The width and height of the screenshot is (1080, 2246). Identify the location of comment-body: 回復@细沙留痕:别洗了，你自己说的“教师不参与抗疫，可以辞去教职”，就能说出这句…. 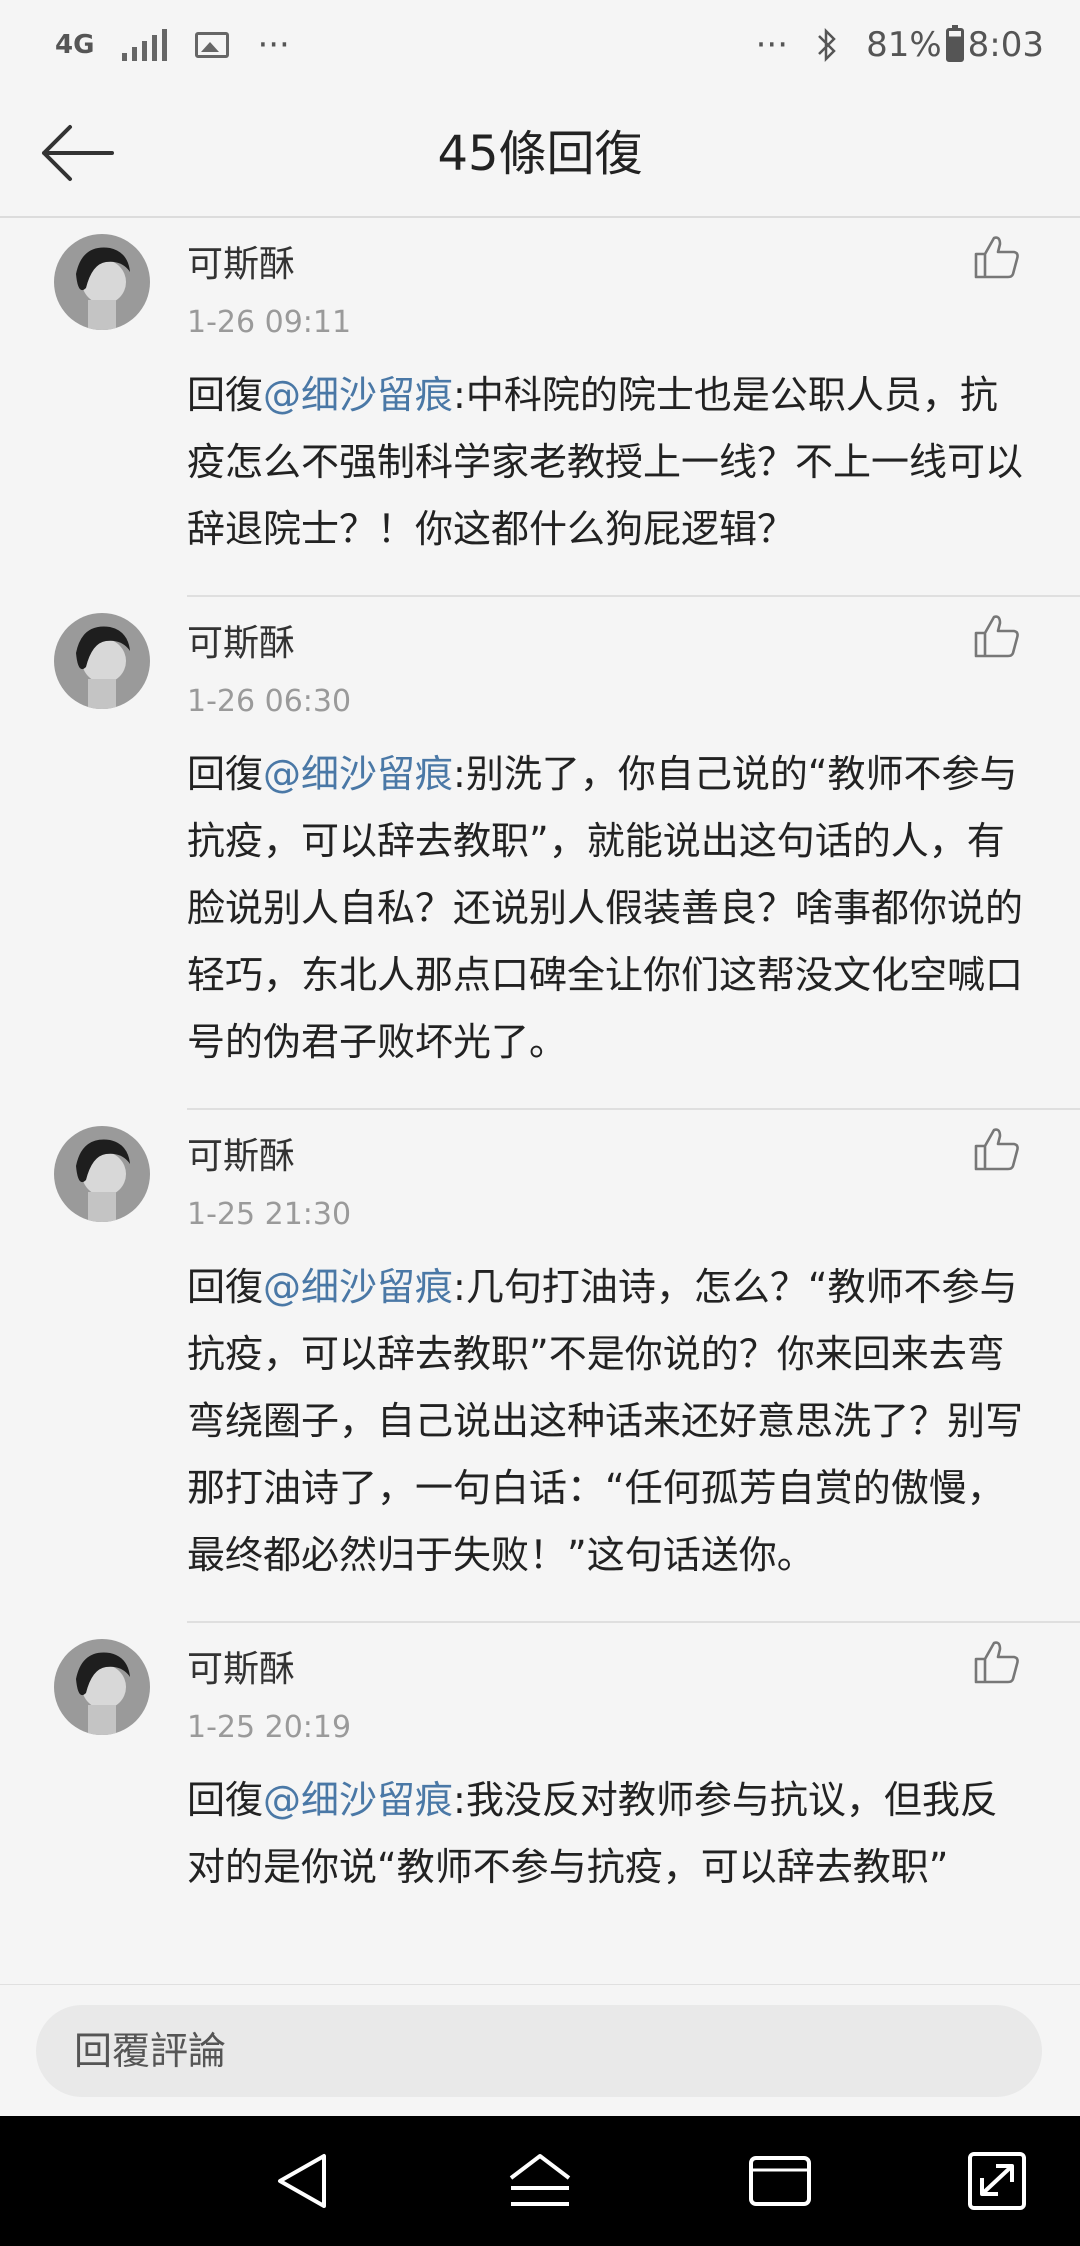
(608, 908).